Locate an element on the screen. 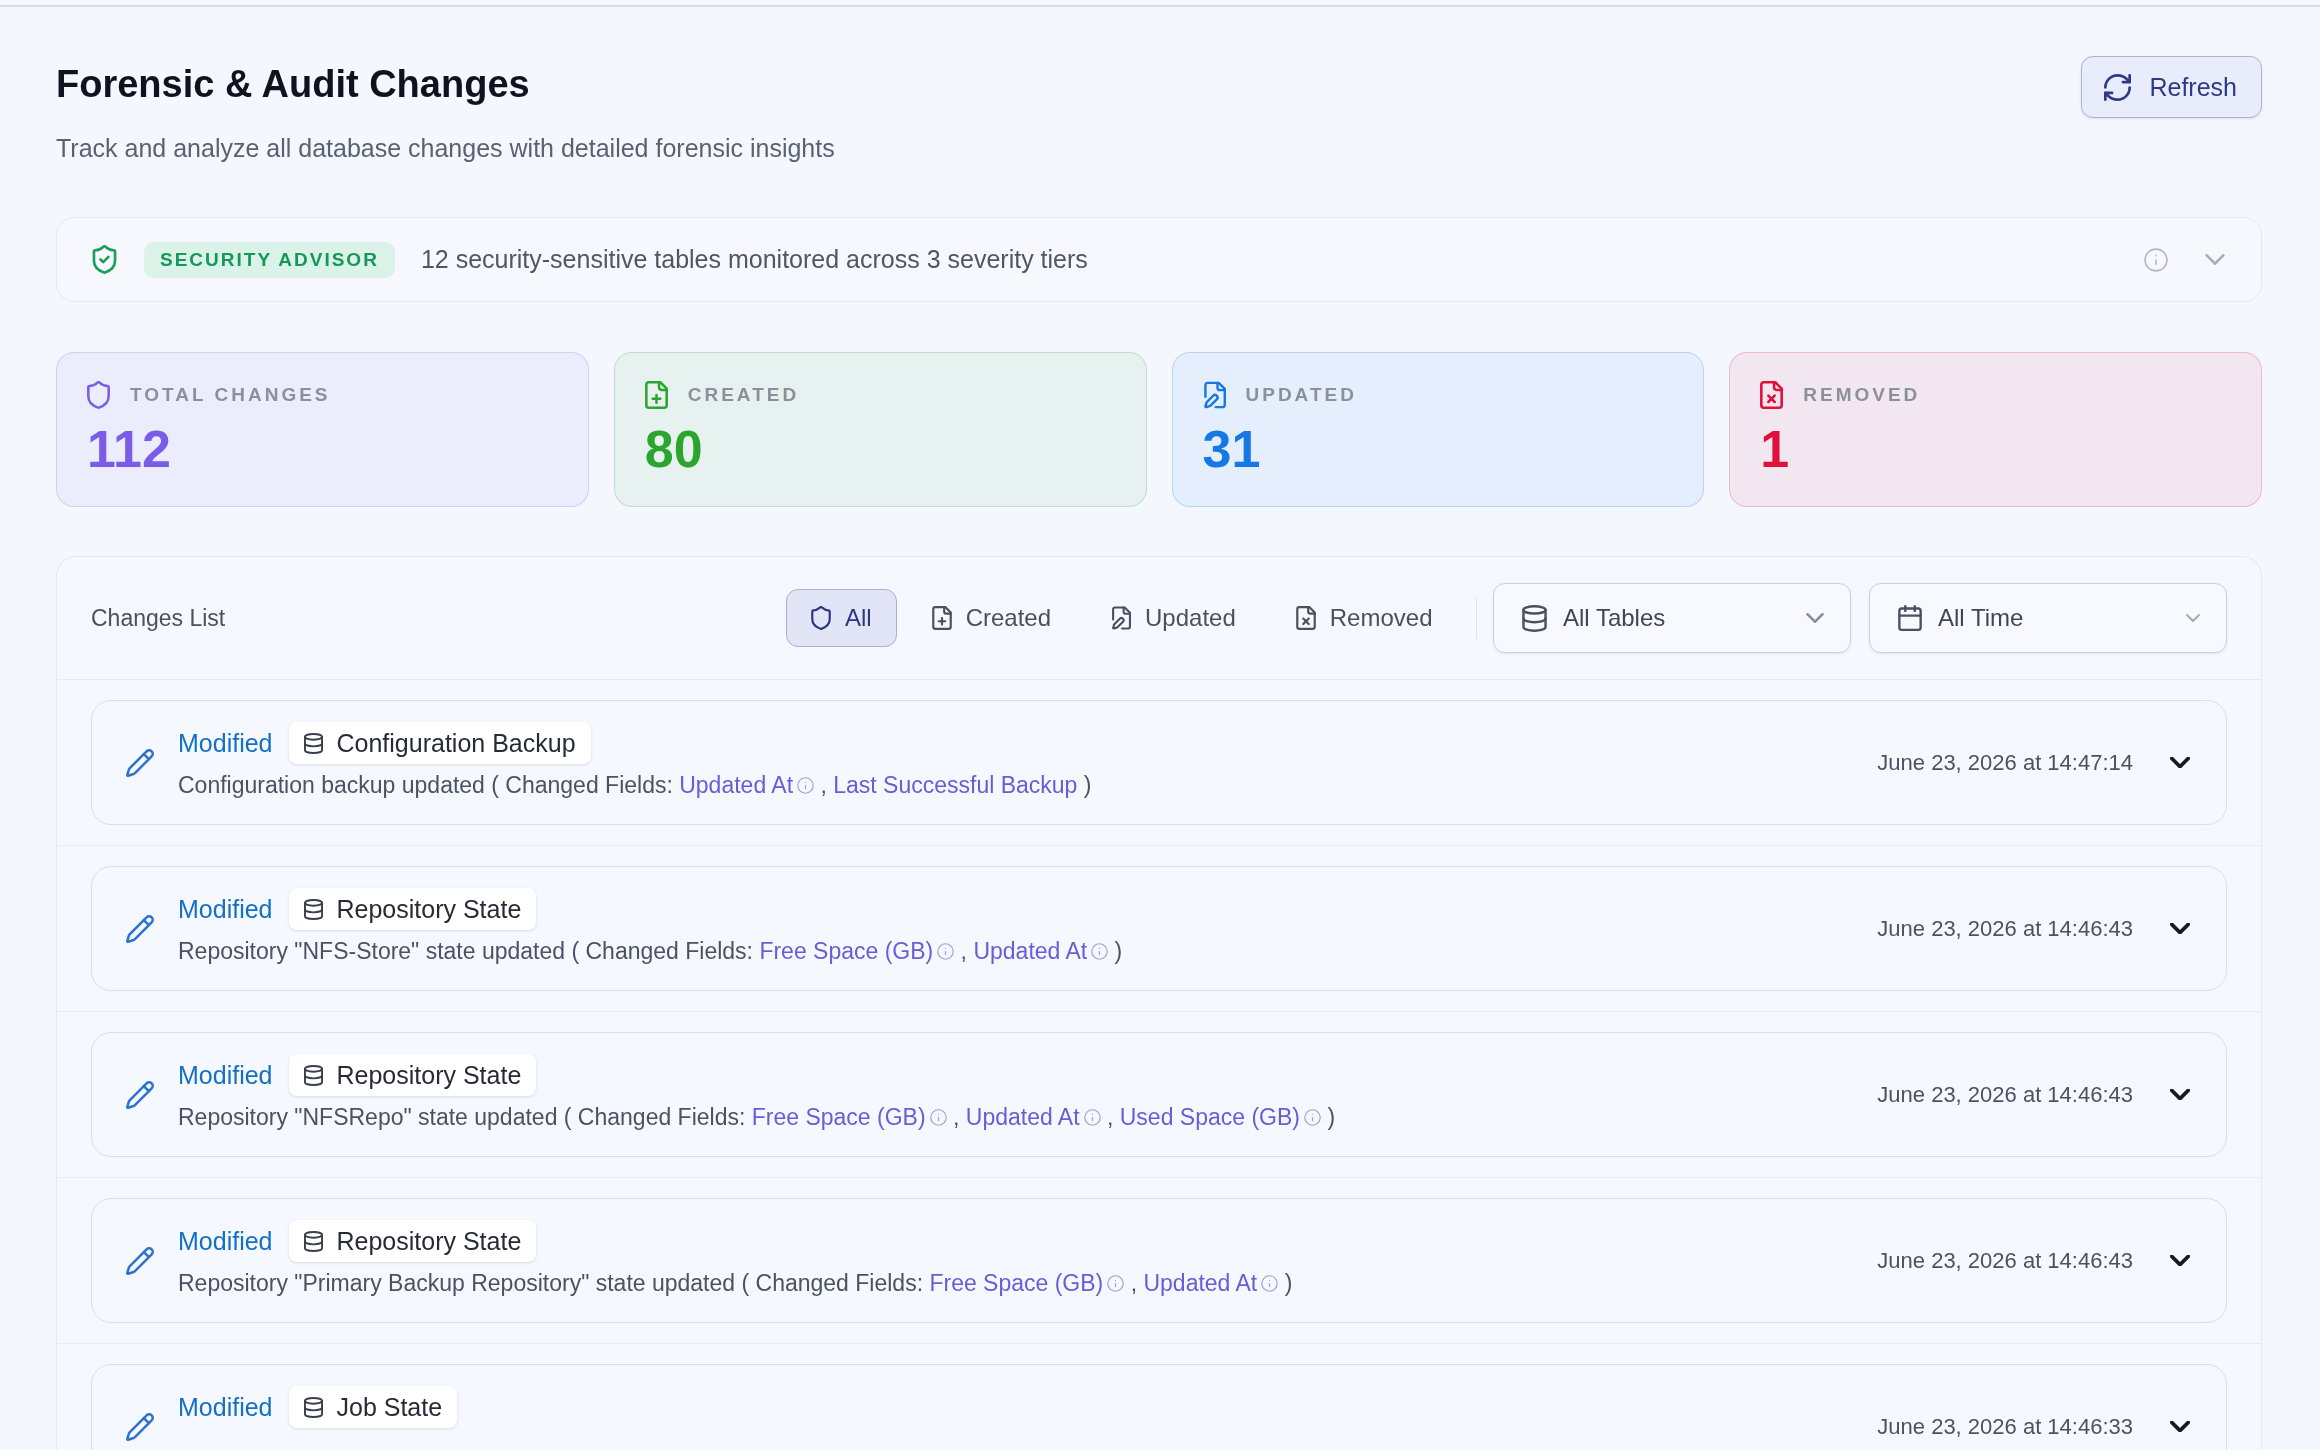 The height and width of the screenshot is (1450, 2320). shield-check-icon is located at coordinates (104, 259).